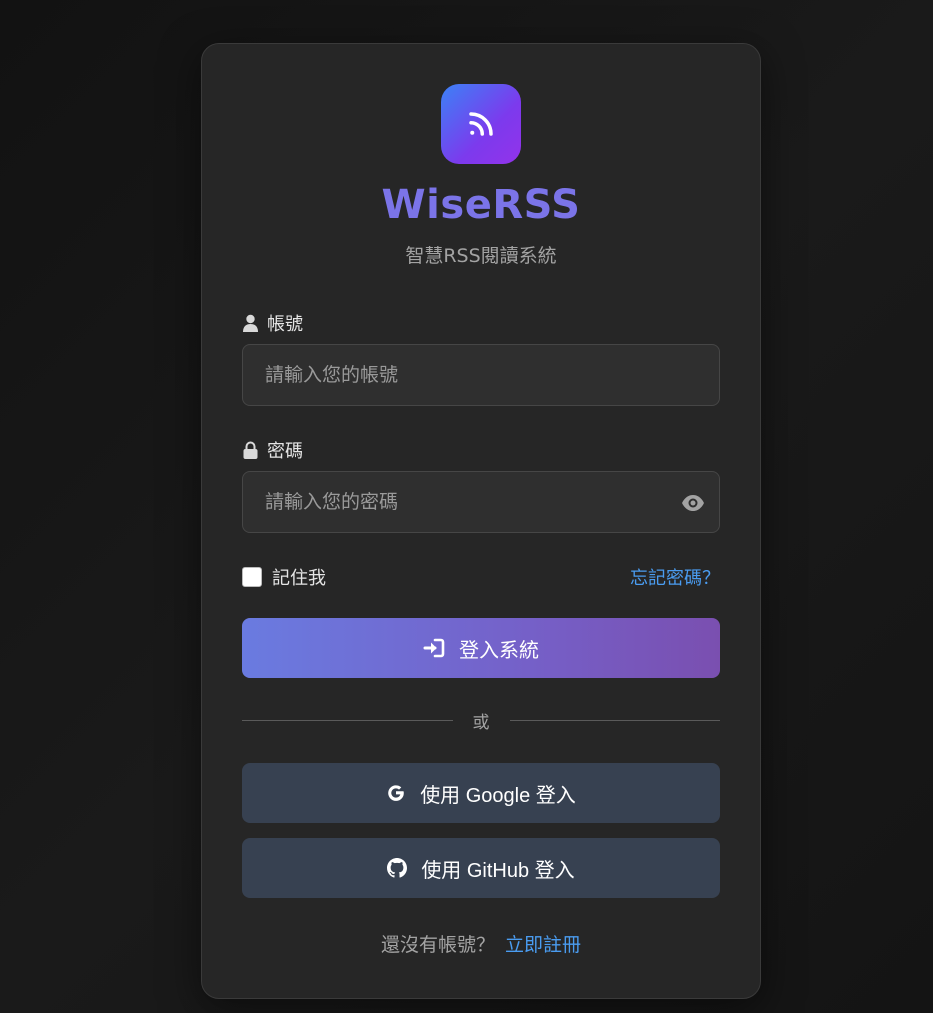 Image resolution: width=933 pixels, height=1013 pixels. Describe the element at coordinates (481, 256) in the screenshot. I see `app-subtitle: 智慧RSS閱讀系統` at that location.